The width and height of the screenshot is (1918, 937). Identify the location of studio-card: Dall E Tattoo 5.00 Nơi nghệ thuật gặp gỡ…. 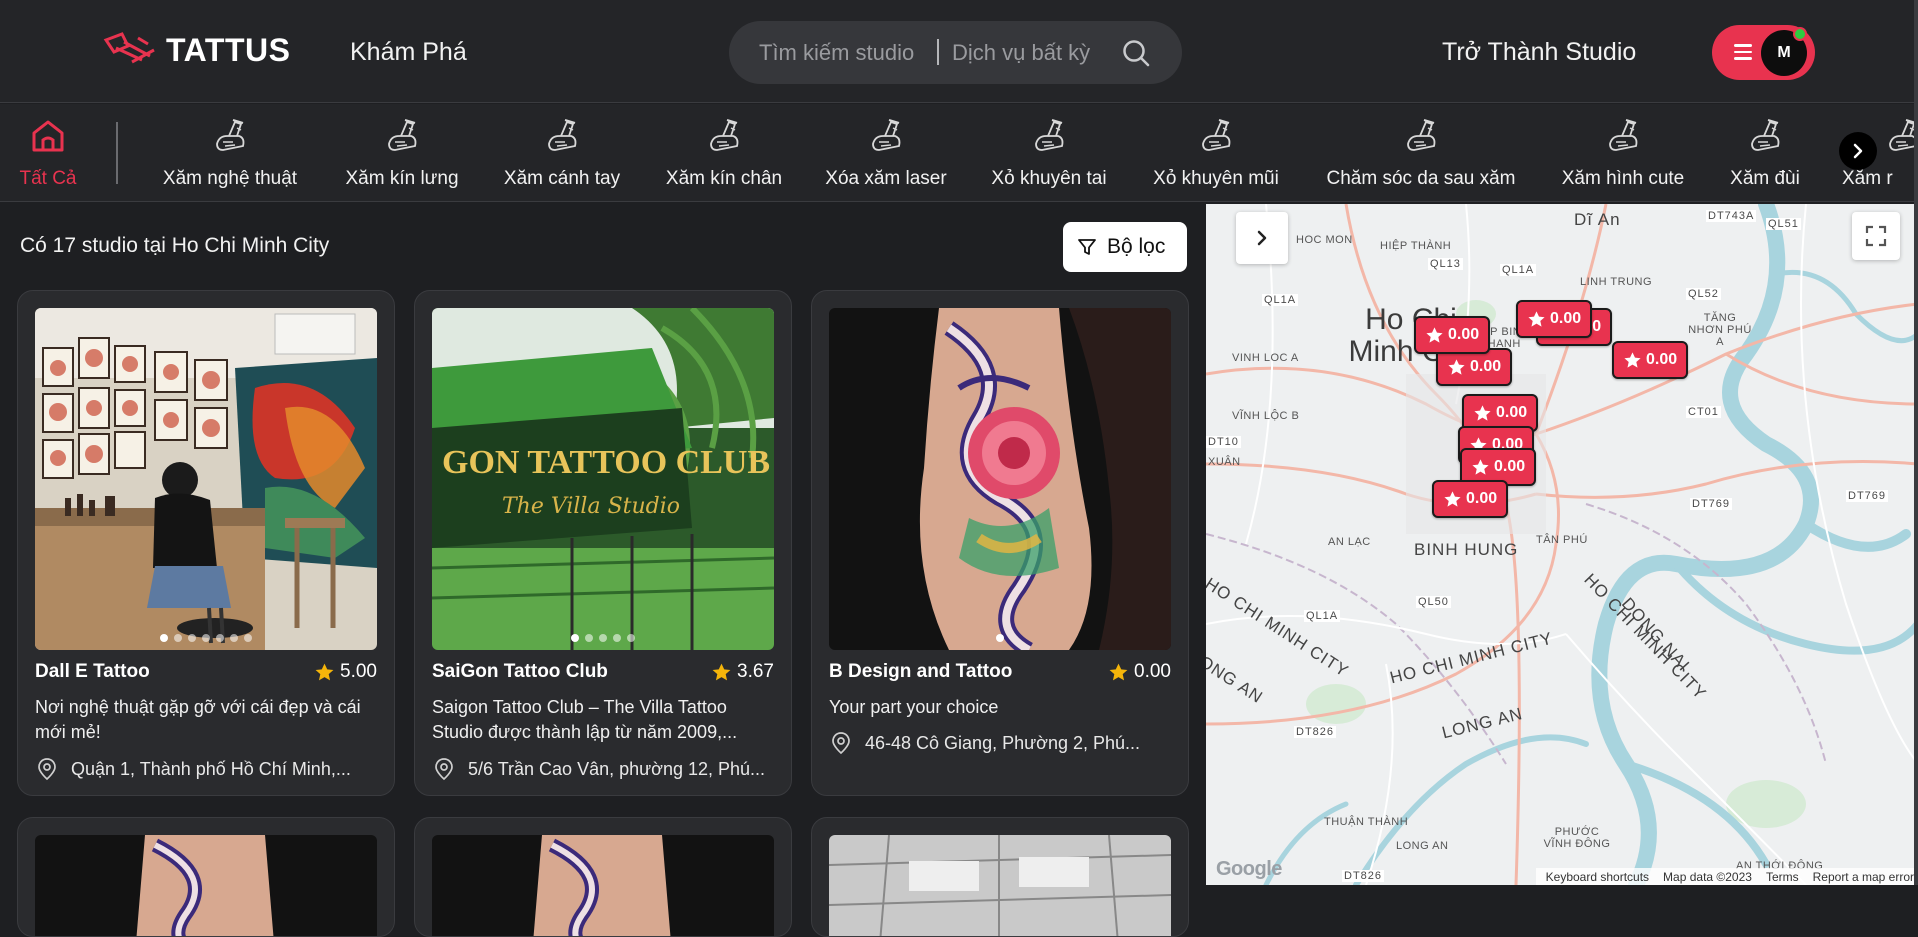
(206, 543).